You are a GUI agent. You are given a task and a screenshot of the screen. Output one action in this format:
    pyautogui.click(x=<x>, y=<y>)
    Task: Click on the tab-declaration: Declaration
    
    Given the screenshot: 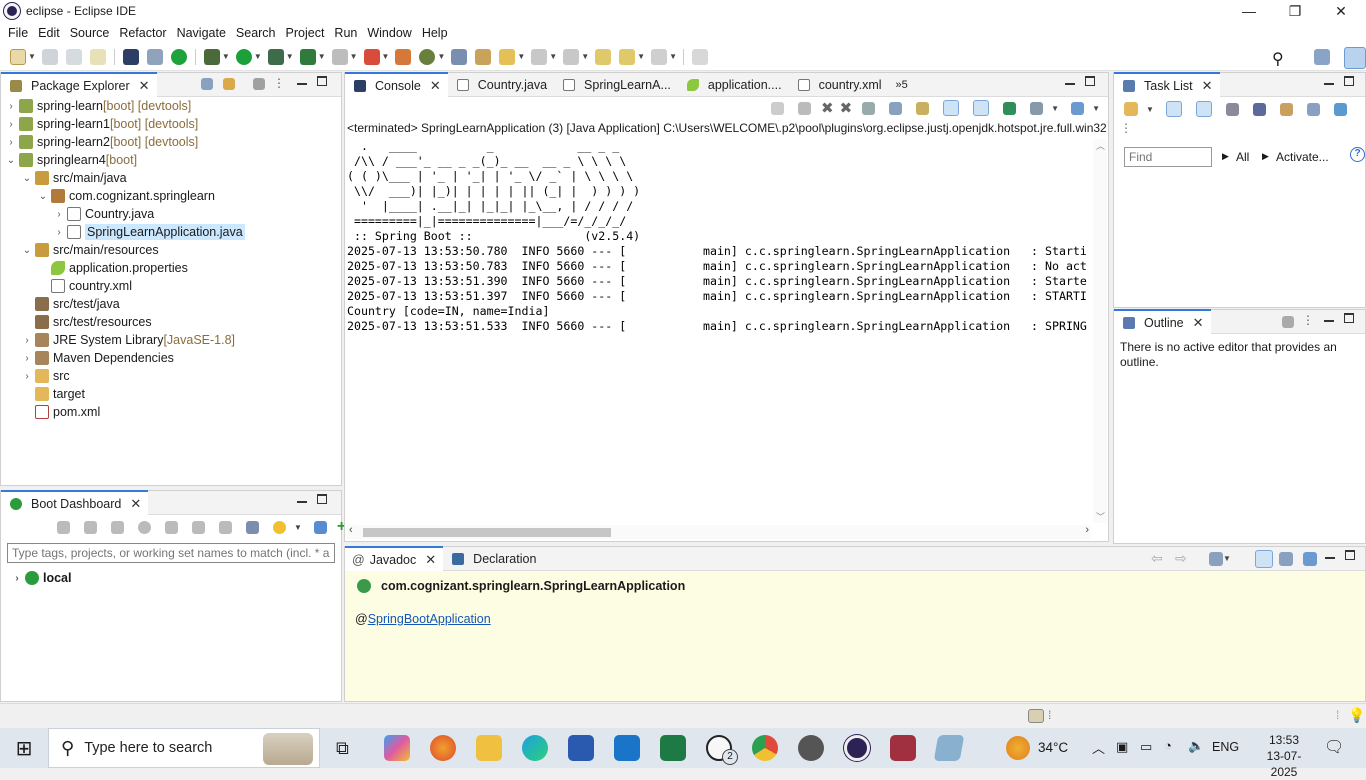 What is the action you would take?
    pyautogui.click(x=493, y=559)
    